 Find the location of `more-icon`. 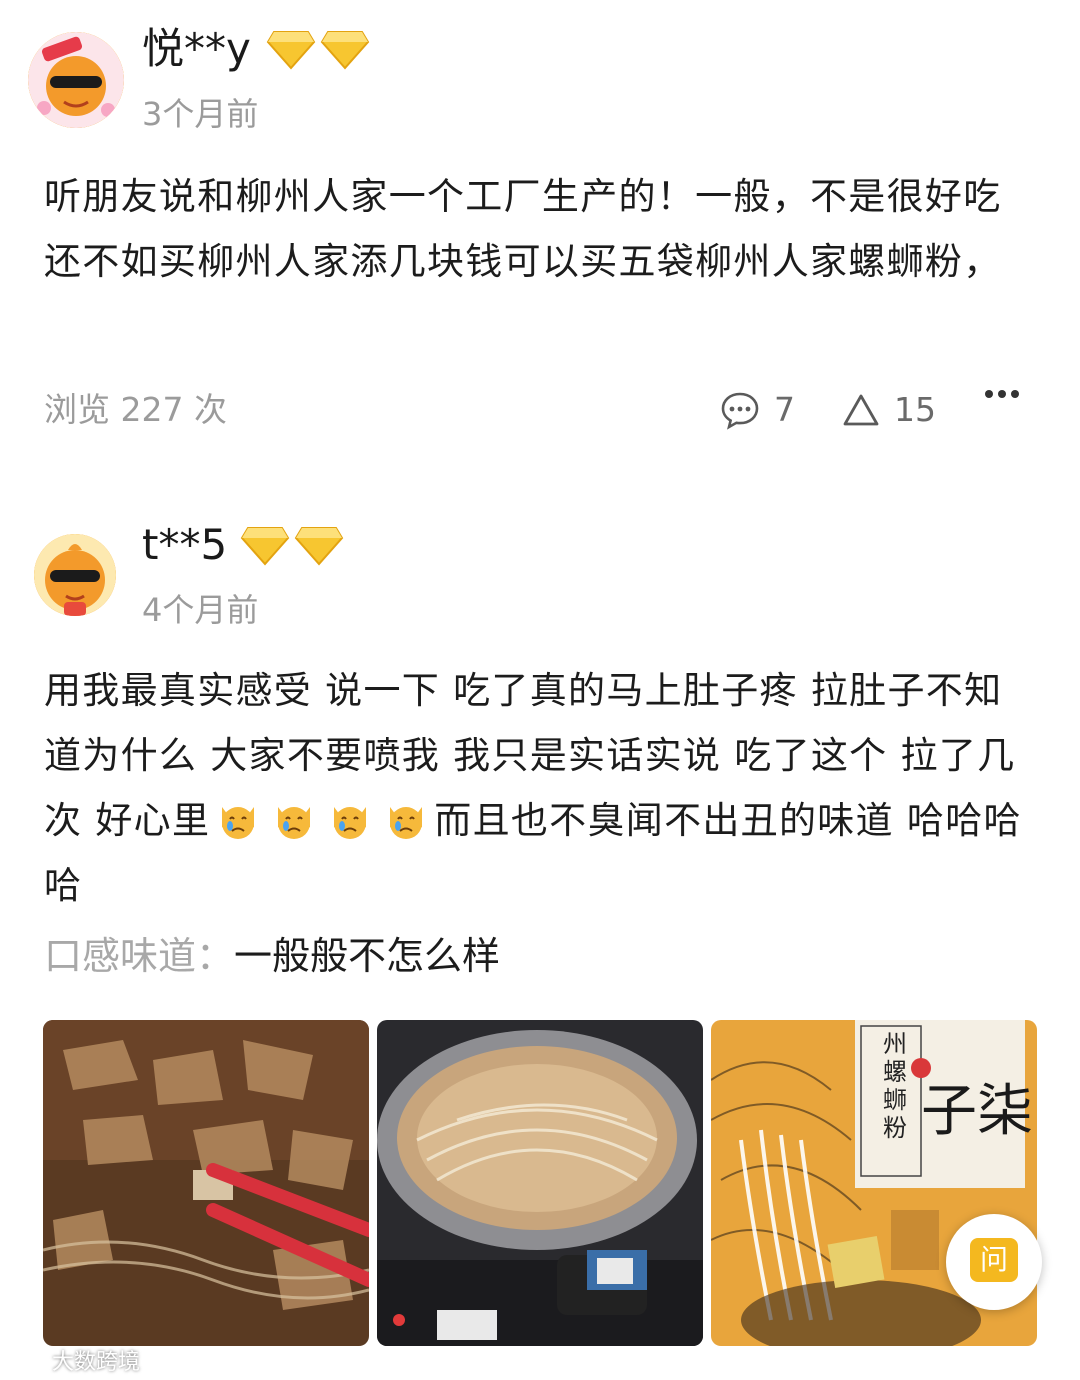

more-icon is located at coordinates (1002, 394).